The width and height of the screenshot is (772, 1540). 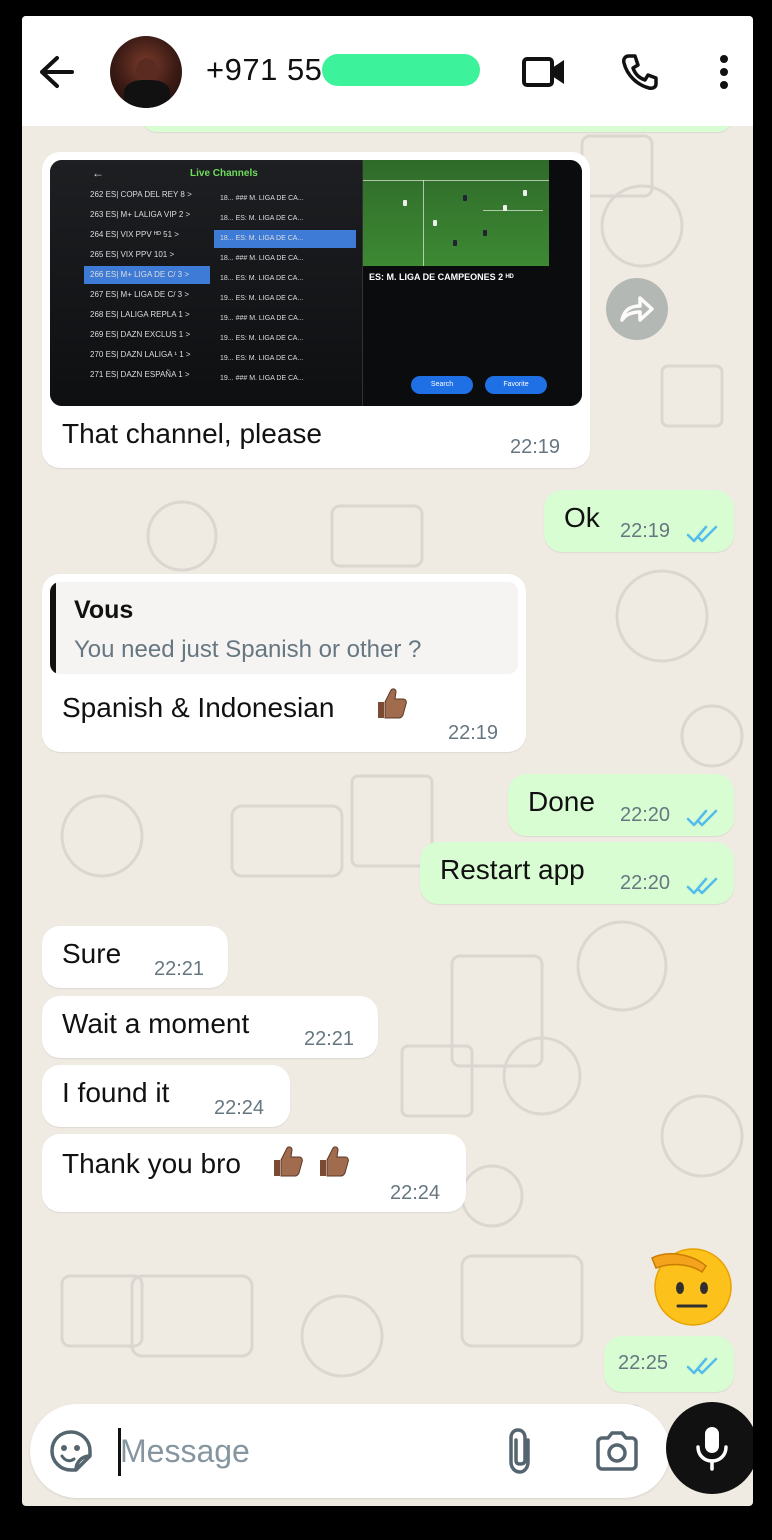 I want to click on message-bubble-outgoing: 22:25, so click(x=669, y=1364).